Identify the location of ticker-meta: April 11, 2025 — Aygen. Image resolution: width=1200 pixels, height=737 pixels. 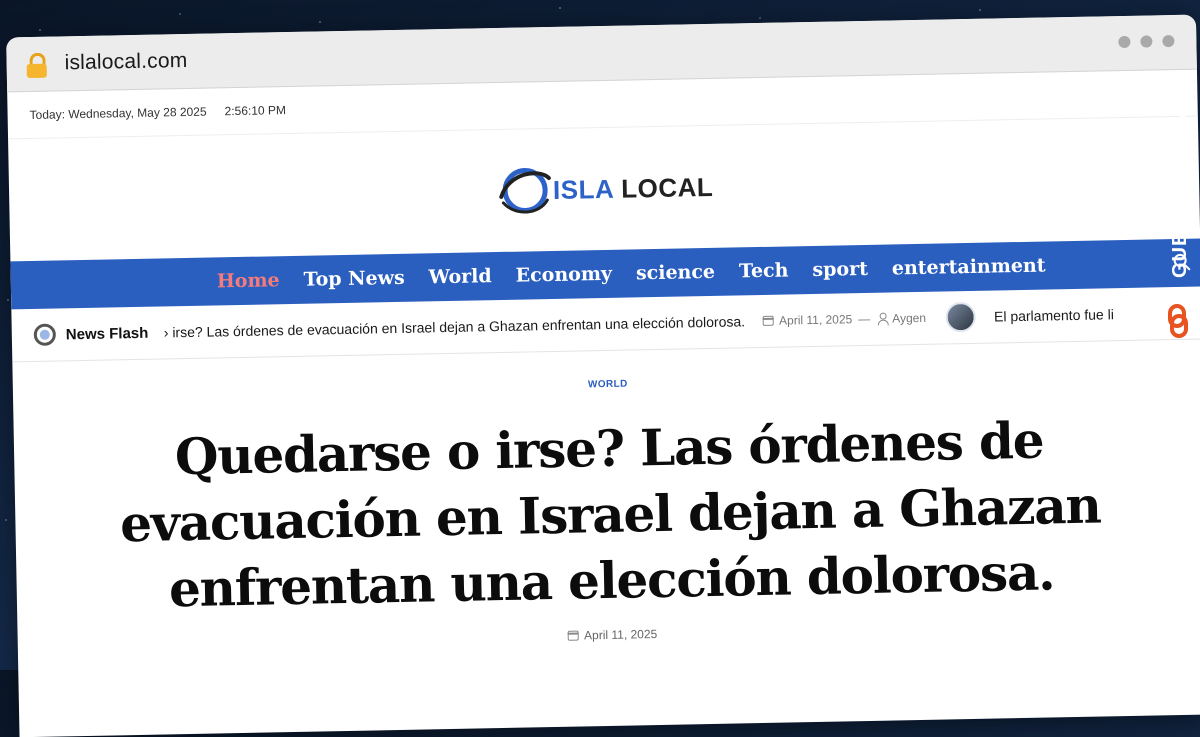
(844, 319).